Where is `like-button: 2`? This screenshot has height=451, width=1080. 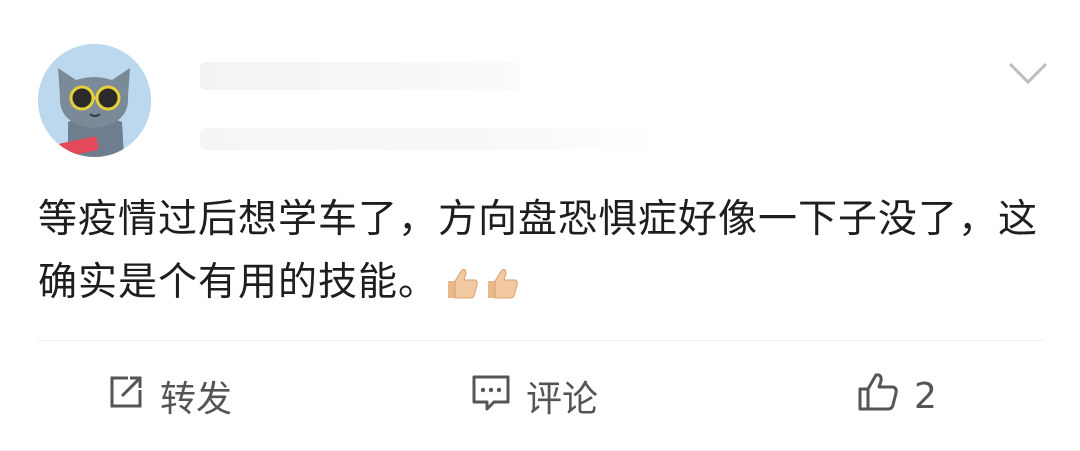 like-button: 2 is located at coordinates (896, 396).